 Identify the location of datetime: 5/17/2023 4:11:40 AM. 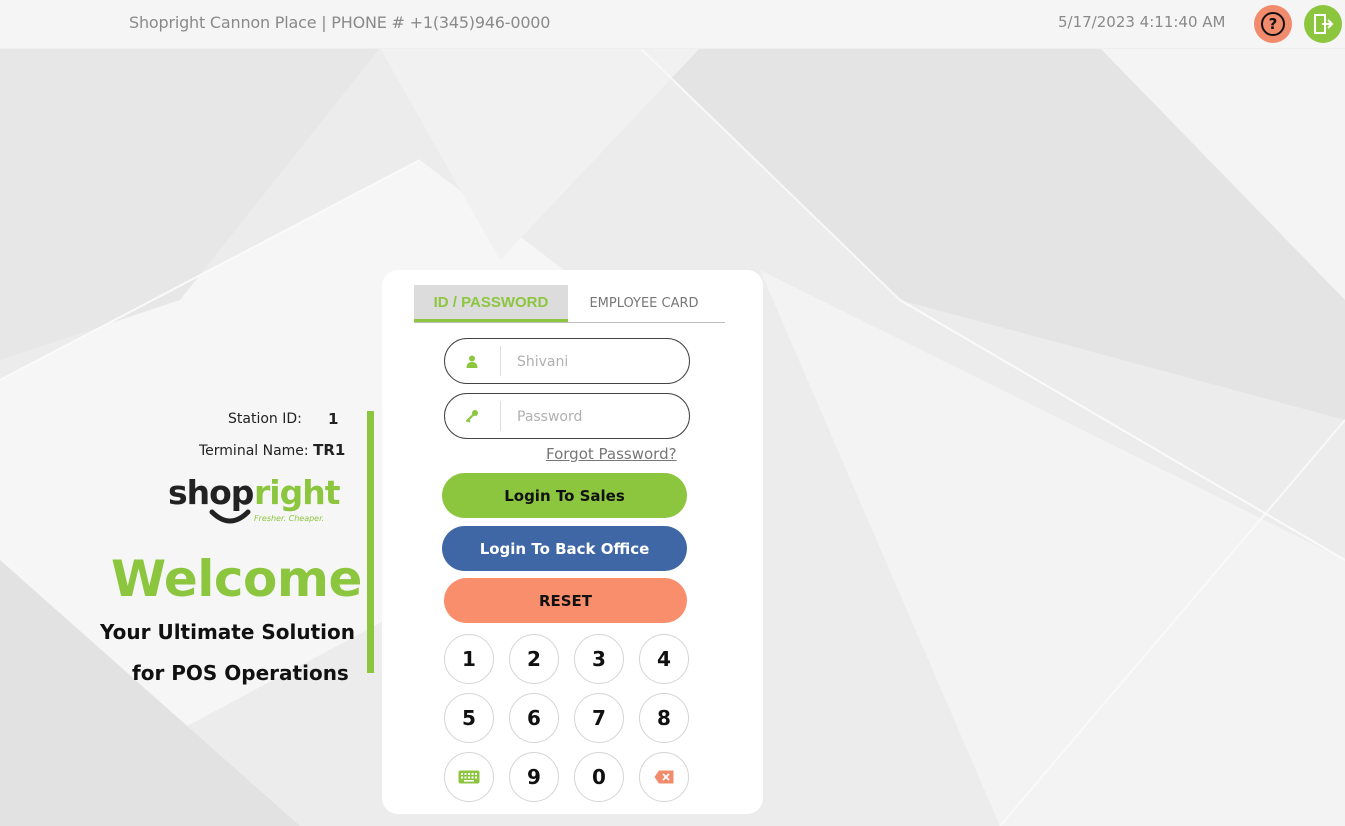
(1142, 22).